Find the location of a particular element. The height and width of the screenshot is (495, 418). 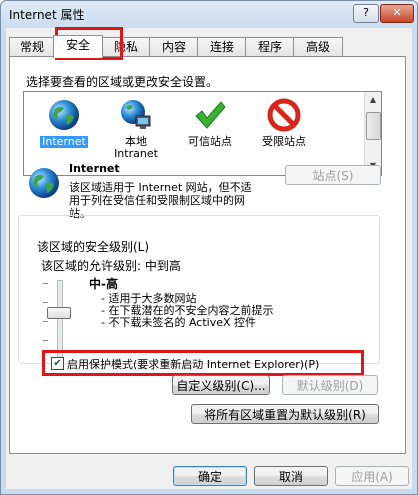

level-name: 中-高 is located at coordinates (103, 284).